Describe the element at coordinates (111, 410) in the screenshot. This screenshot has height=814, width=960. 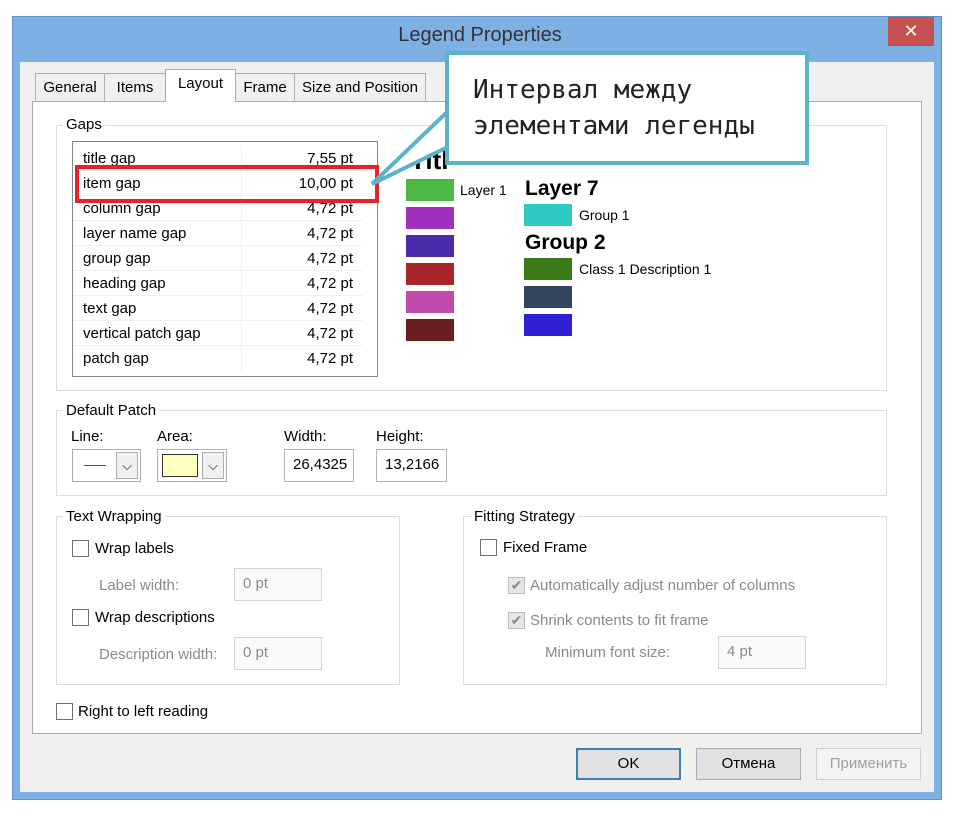
I see `default-patch-group-label: Default Patch` at that location.